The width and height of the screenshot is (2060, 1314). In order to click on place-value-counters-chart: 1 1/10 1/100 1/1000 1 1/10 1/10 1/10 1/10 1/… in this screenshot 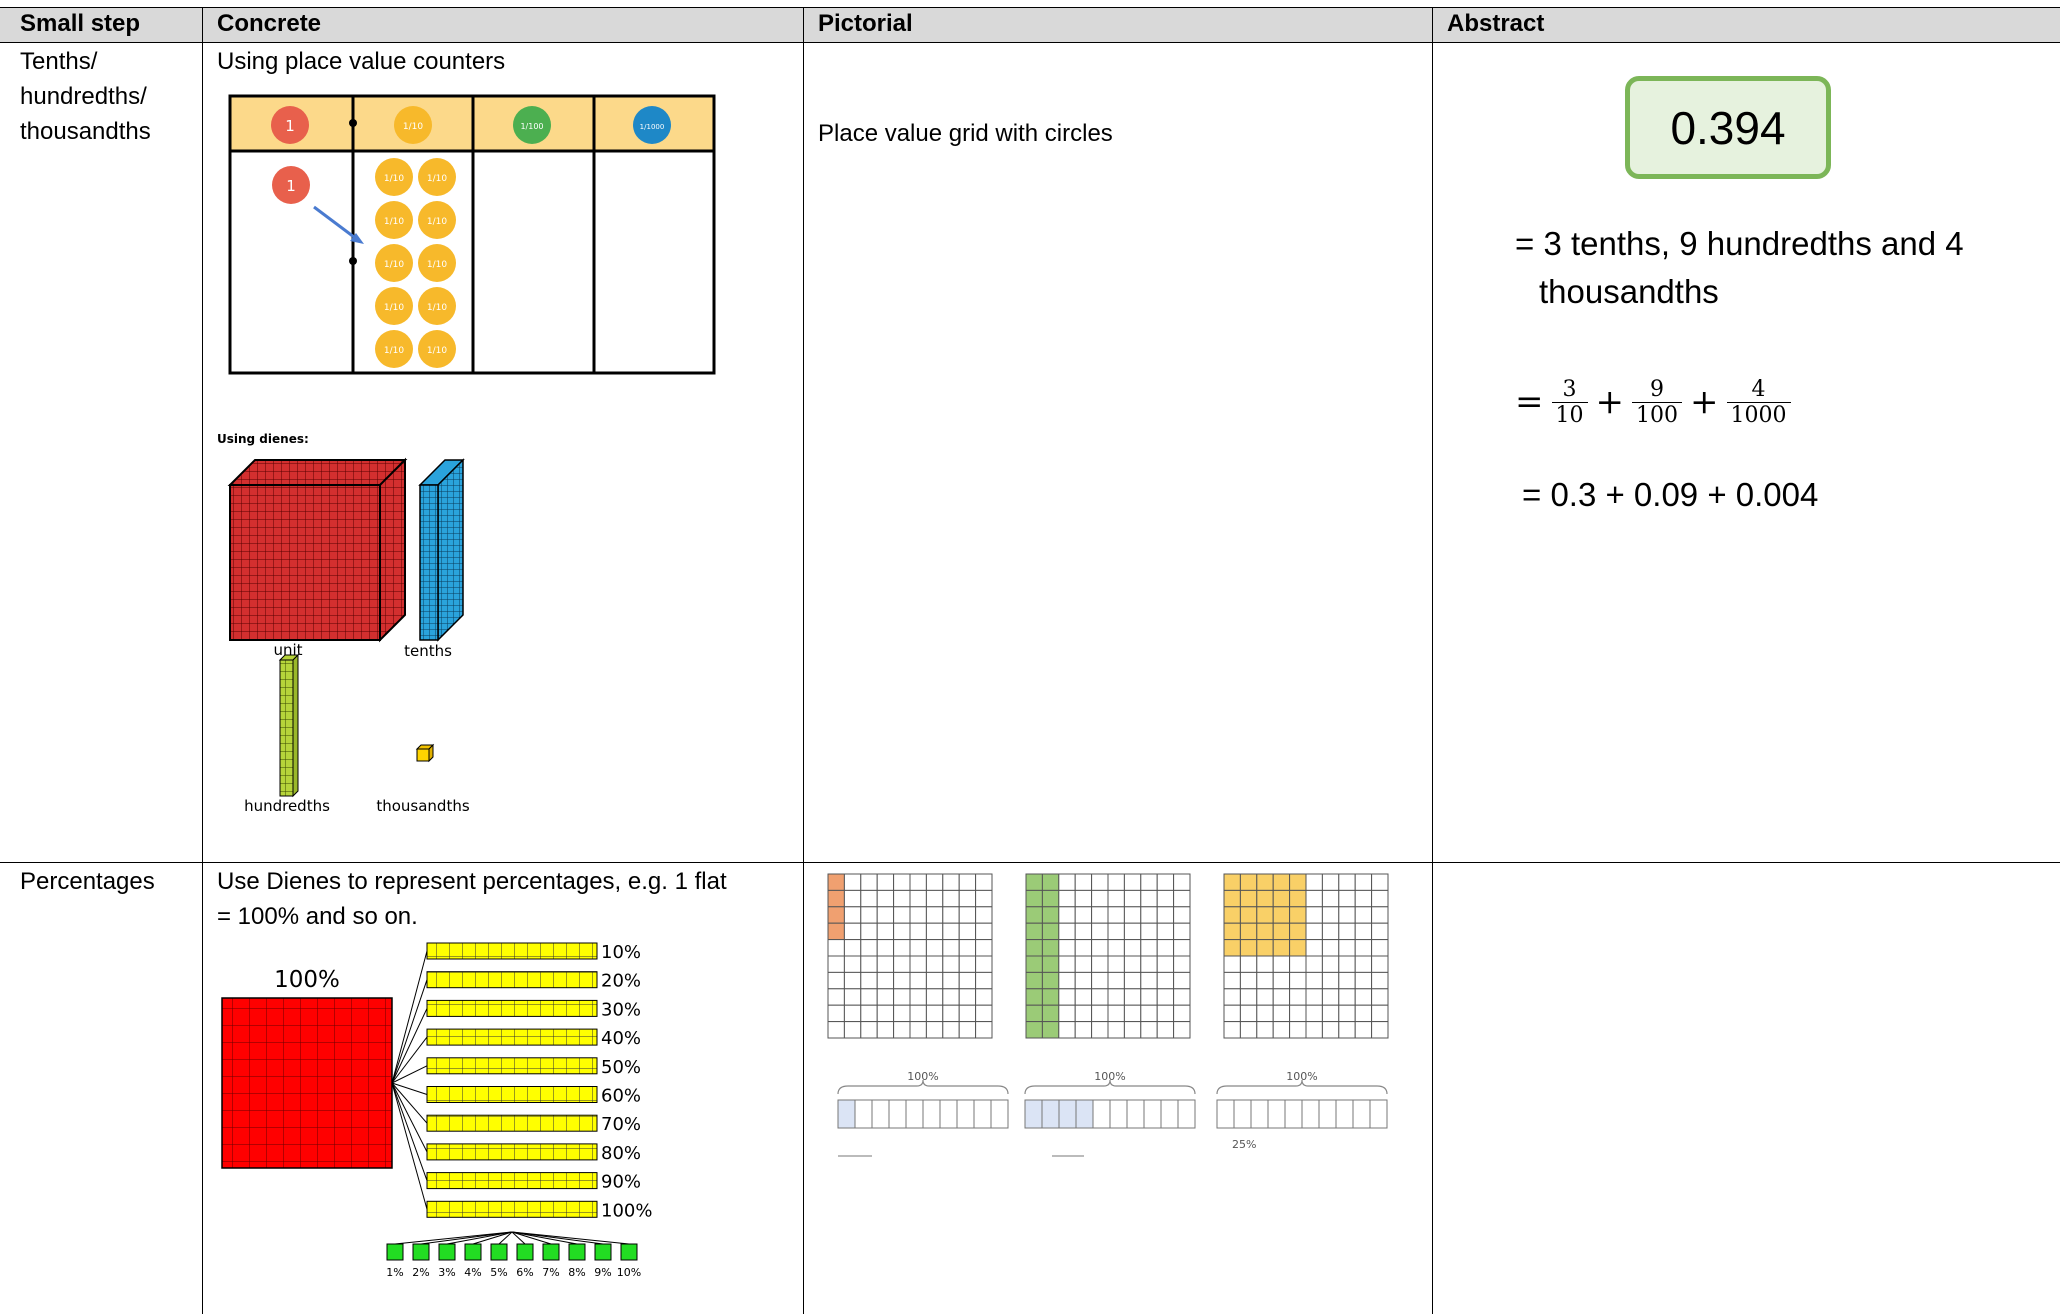, I will do `click(472, 234)`.